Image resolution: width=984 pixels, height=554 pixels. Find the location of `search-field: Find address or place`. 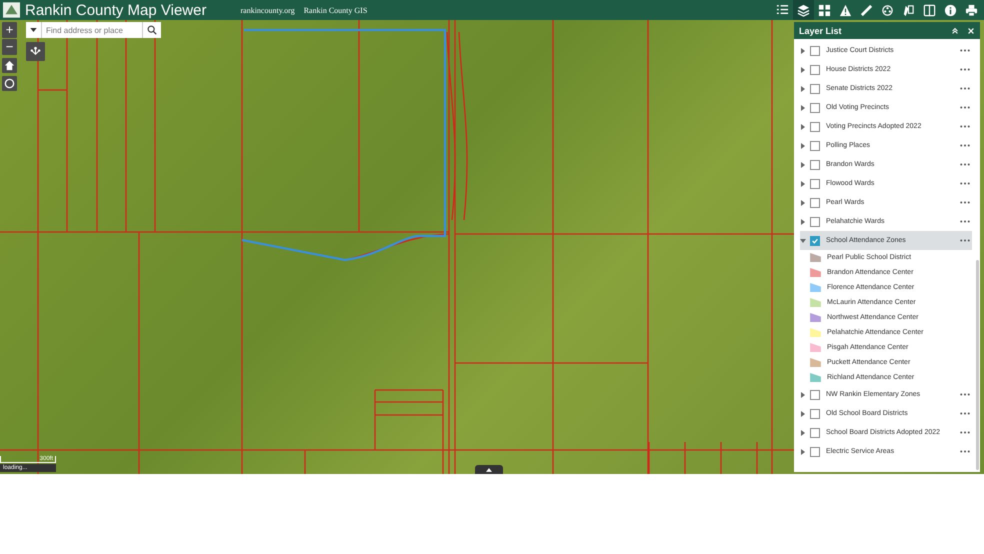

search-field: Find address or place is located at coordinates (92, 30).